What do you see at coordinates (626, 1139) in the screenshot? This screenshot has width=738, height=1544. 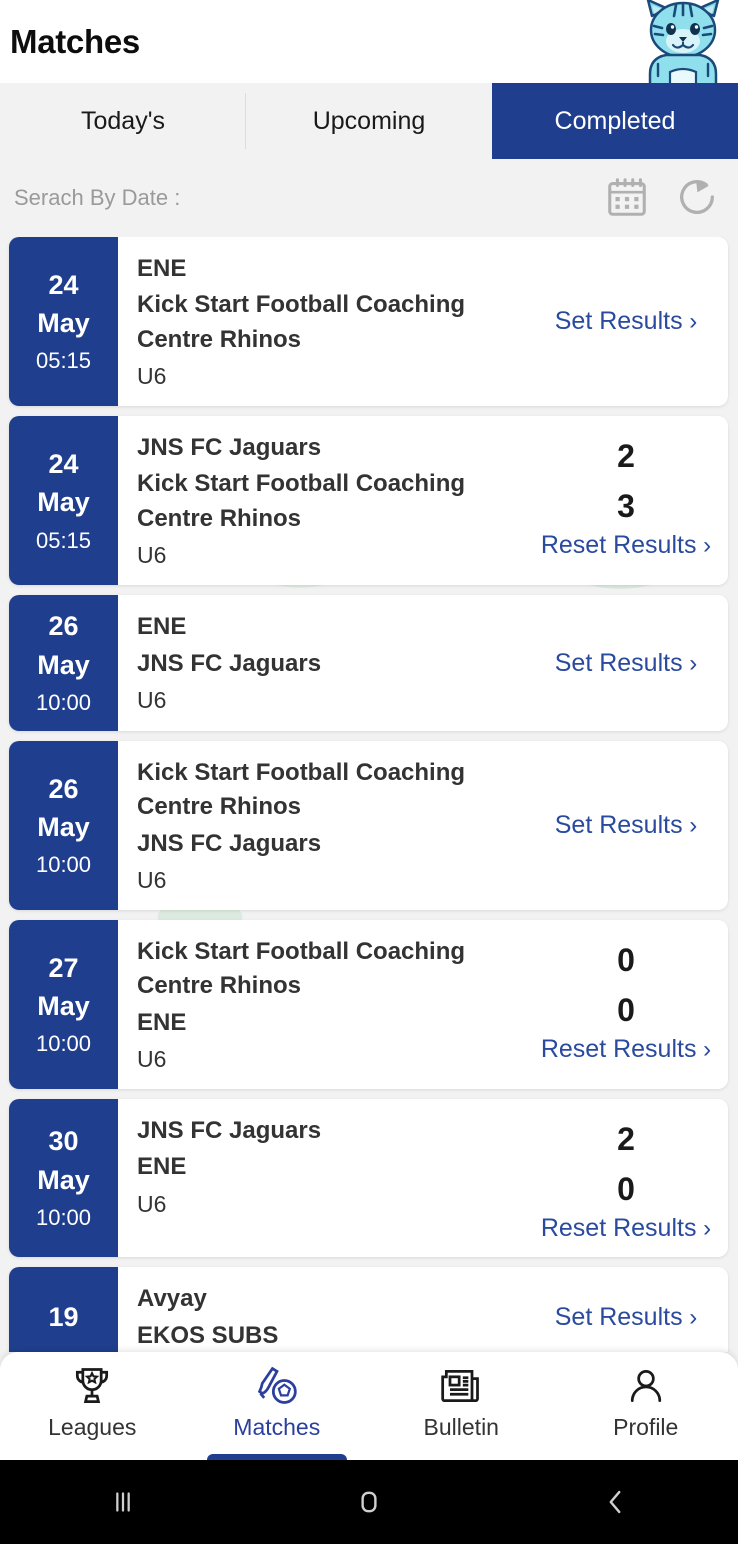 I see `score-home: 2` at bounding box center [626, 1139].